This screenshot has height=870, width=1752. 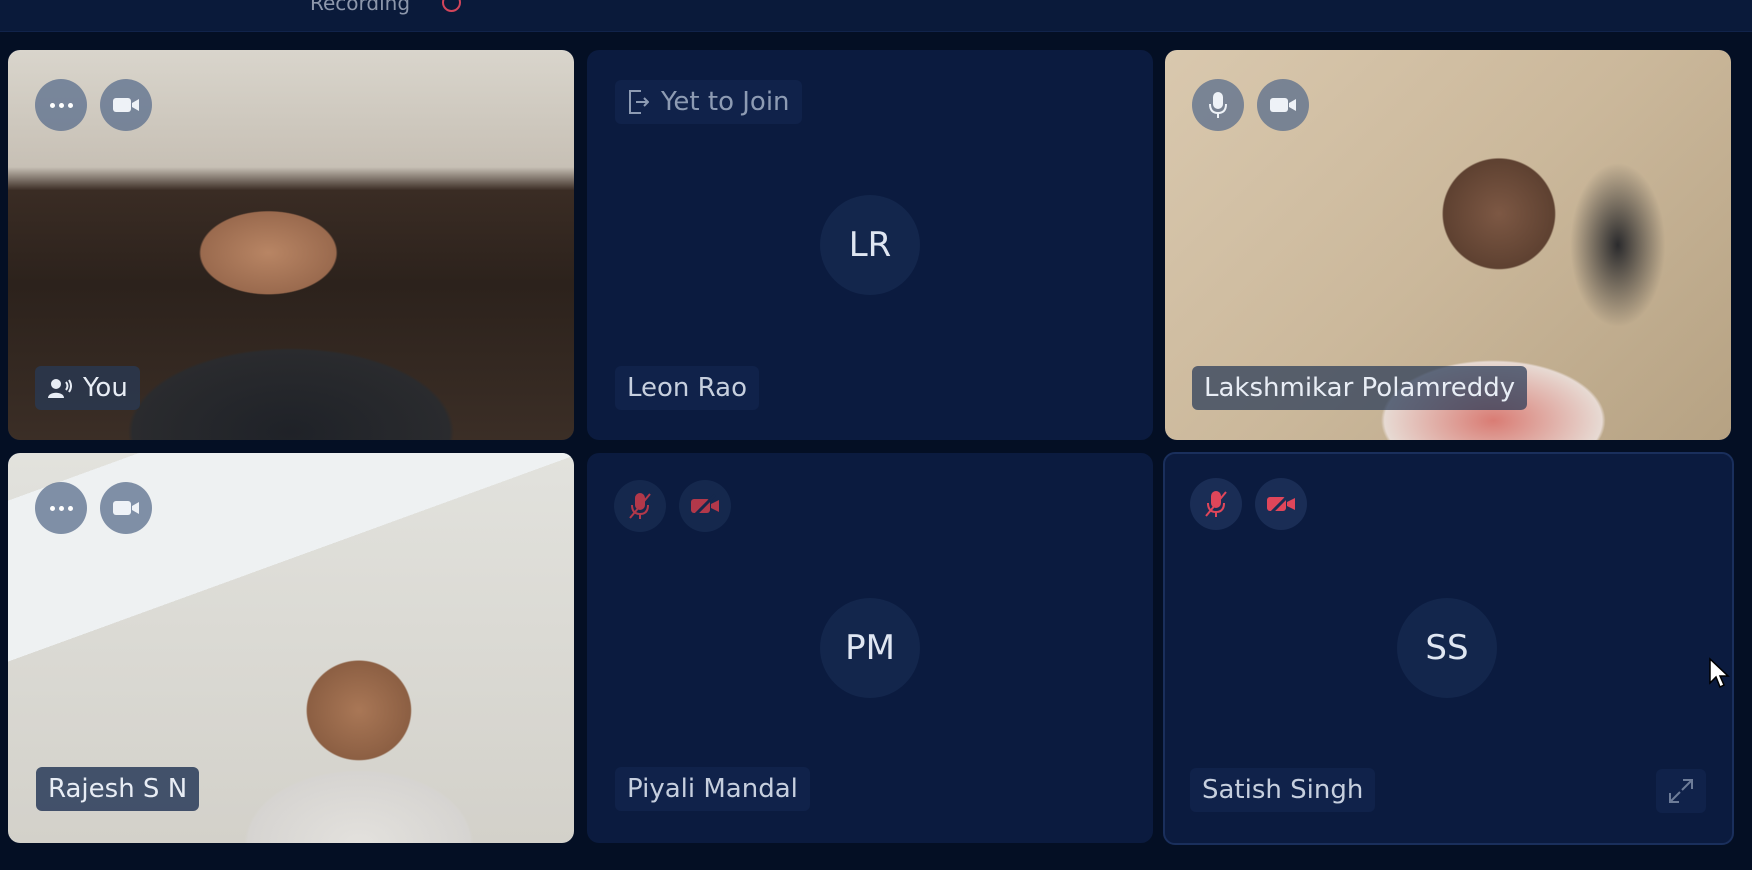 I want to click on participant-tile-piyali: PM Piyali Mandal, so click(x=870, y=648).